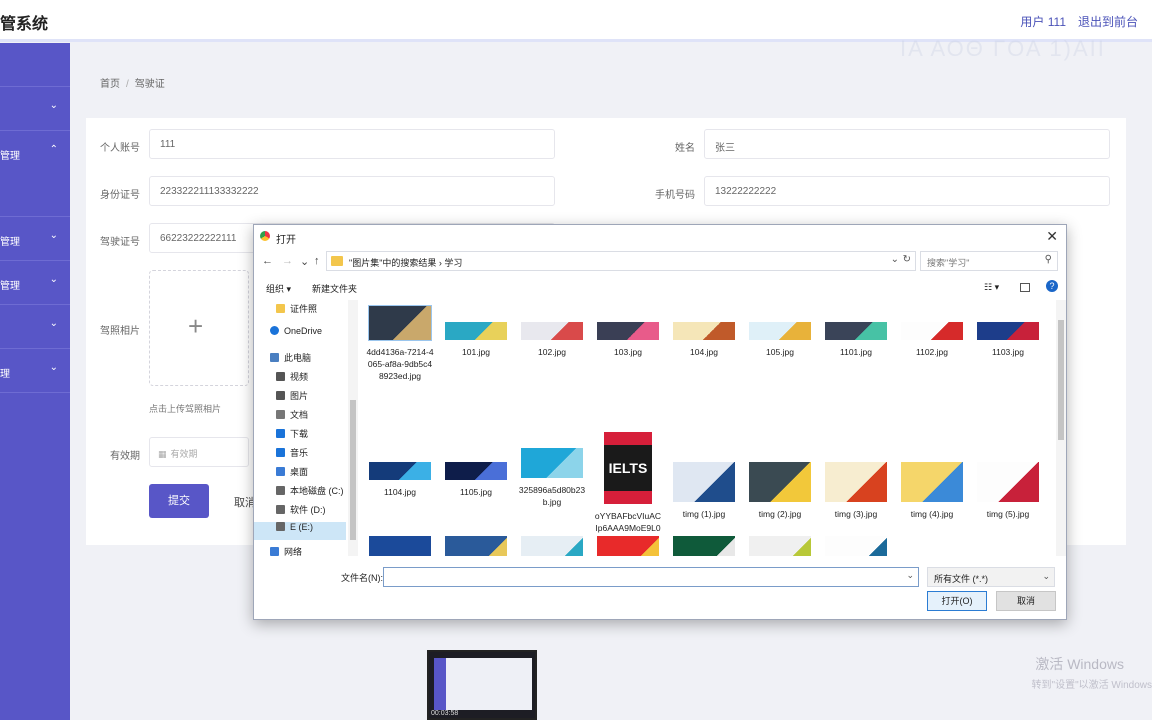 This screenshot has height=720, width=1152. I want to click on breadcrumb-home: 首页, so click(110, 84).